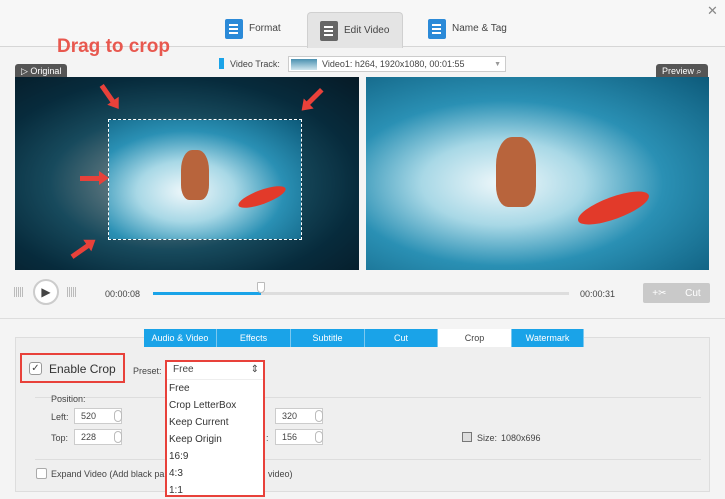 This screenshot has width=725, height=499. I want to click on close-icon: ✕, so click(712, 11).